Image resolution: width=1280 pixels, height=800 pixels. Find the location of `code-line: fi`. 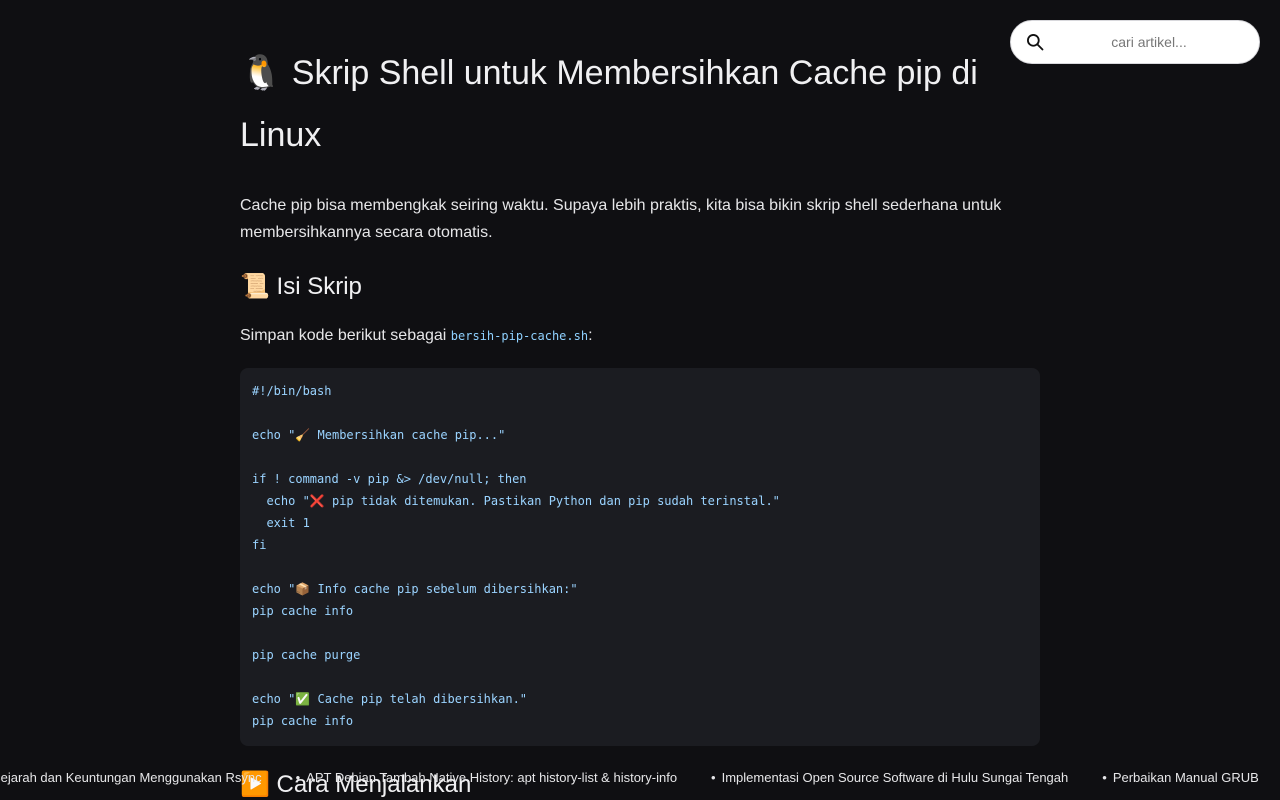

code-line: fi is located at coordinates (259, 545).